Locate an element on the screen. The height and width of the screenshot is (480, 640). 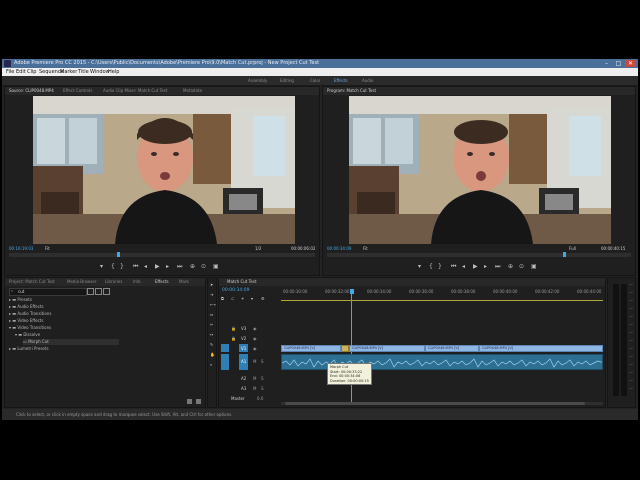
menu-marker: Marker is located at coordinates (68, 72).